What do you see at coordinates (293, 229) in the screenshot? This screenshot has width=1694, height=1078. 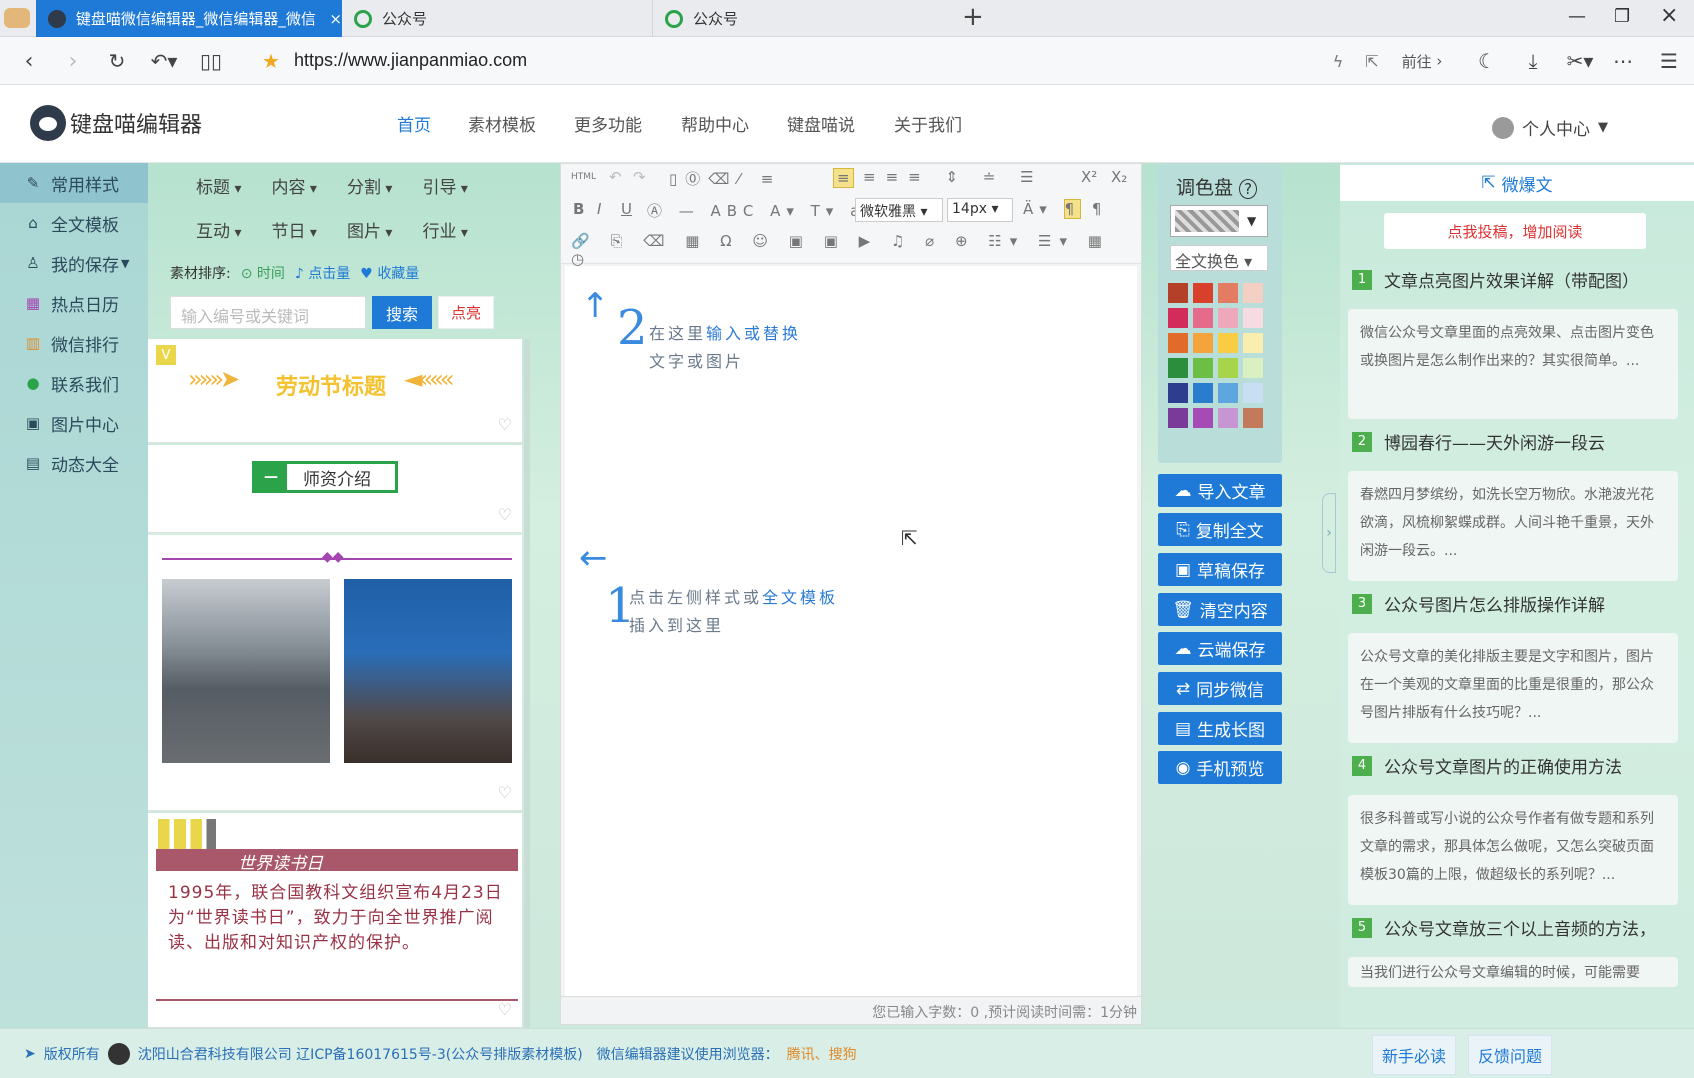 I see `category-holiday: 节日` at bounding box center [293, 229].